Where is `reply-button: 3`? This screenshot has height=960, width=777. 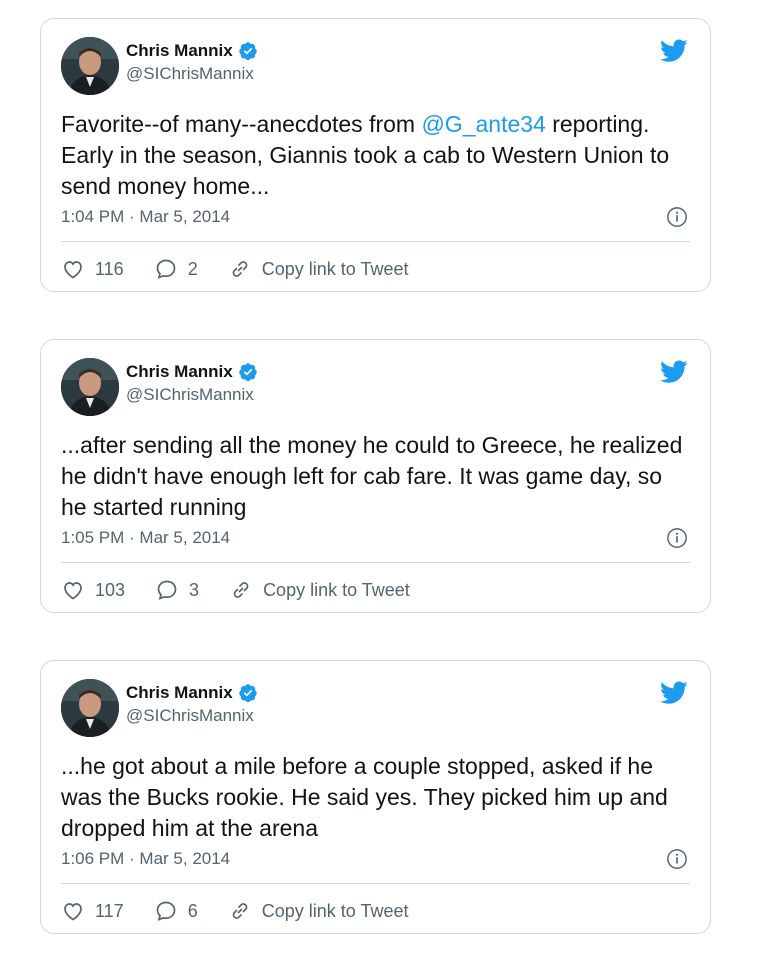
reply-button: 3 is located at coordinates (177, 590).